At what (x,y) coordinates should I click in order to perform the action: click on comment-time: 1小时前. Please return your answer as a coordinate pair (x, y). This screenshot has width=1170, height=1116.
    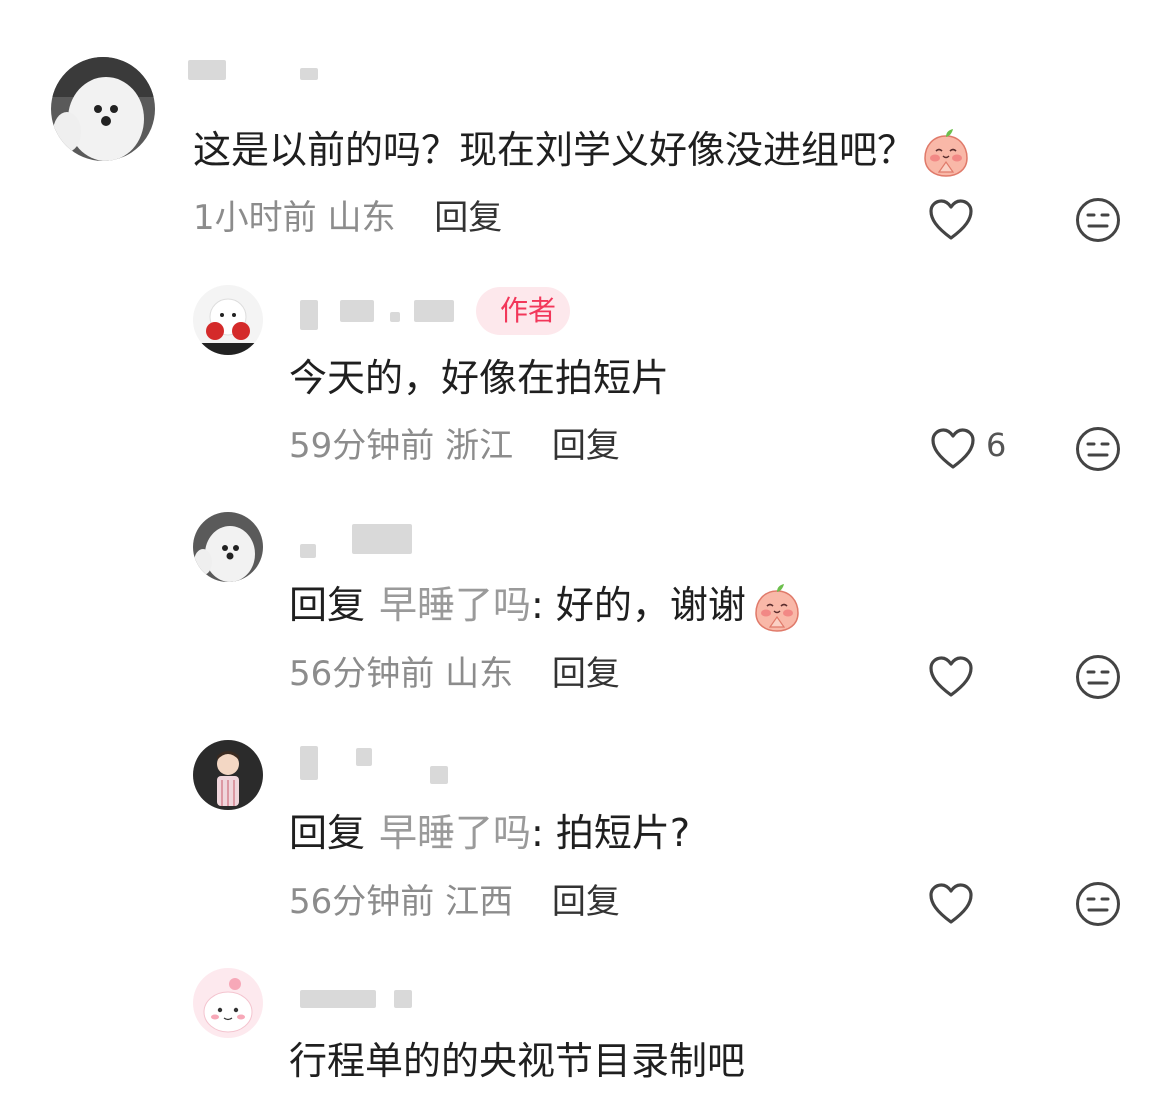
    Looking at the image, I should click on (255, 218).